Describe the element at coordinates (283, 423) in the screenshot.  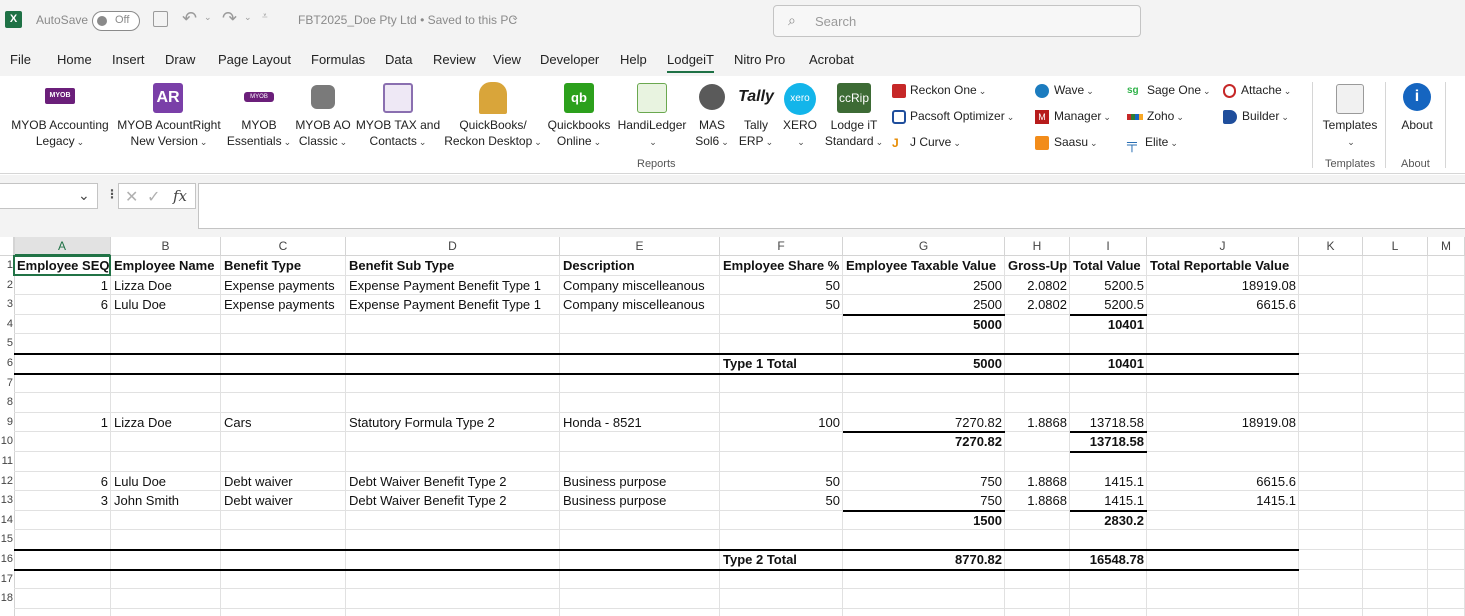
I see `table-cell: Cars` at that location.